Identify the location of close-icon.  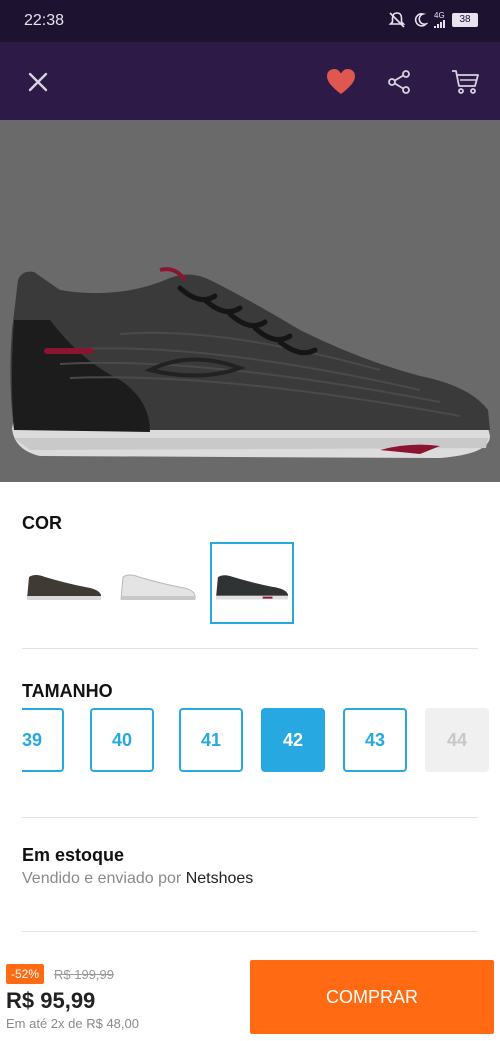
(38, 82).